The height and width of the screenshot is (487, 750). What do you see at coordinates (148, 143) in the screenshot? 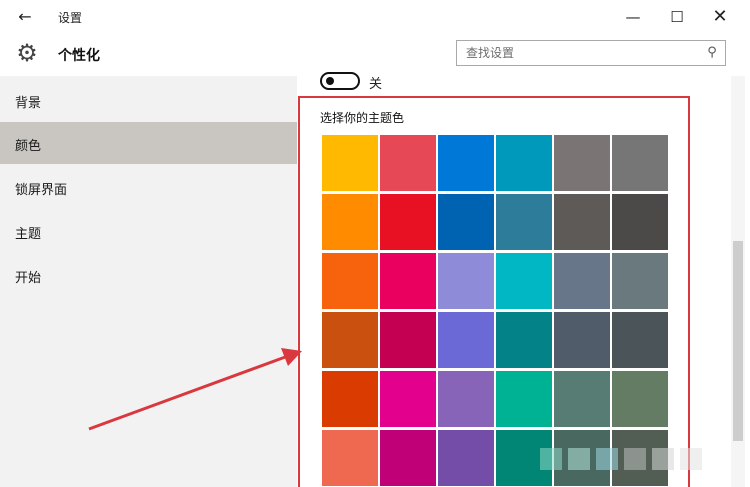
I see `sidebar-item-colors: 颜色` at bounding box center [148, 143].